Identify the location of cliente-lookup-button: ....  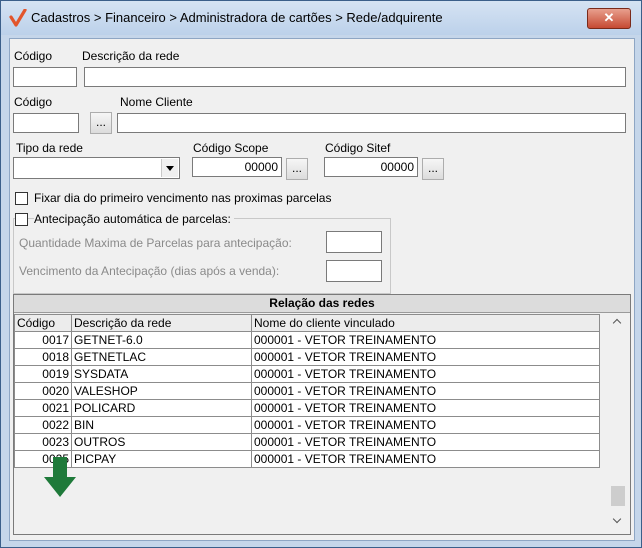
(101, 123).